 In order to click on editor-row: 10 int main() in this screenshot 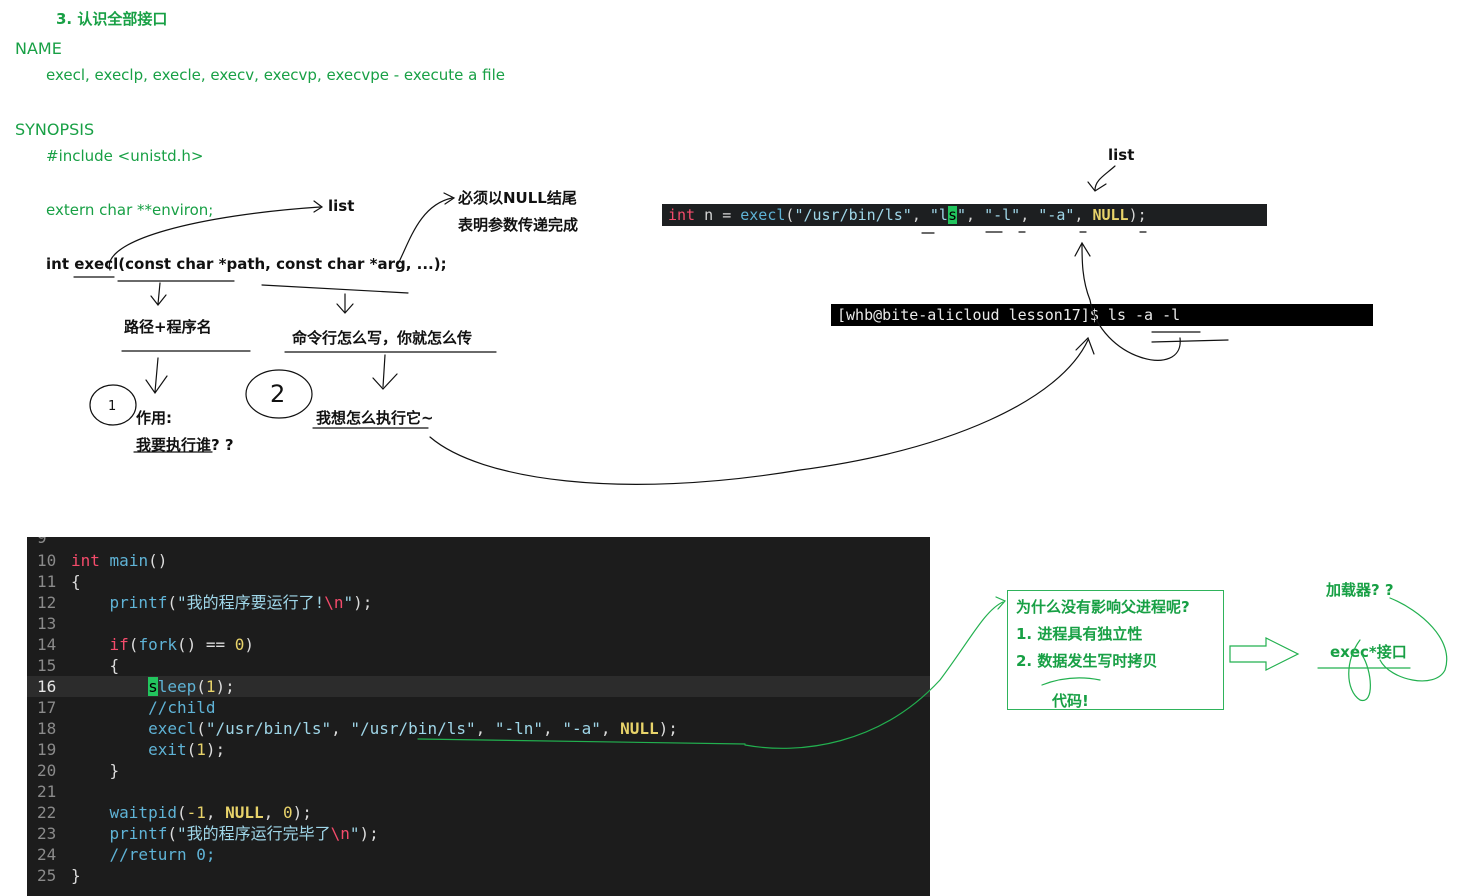, I will do `click(478, 560)`.